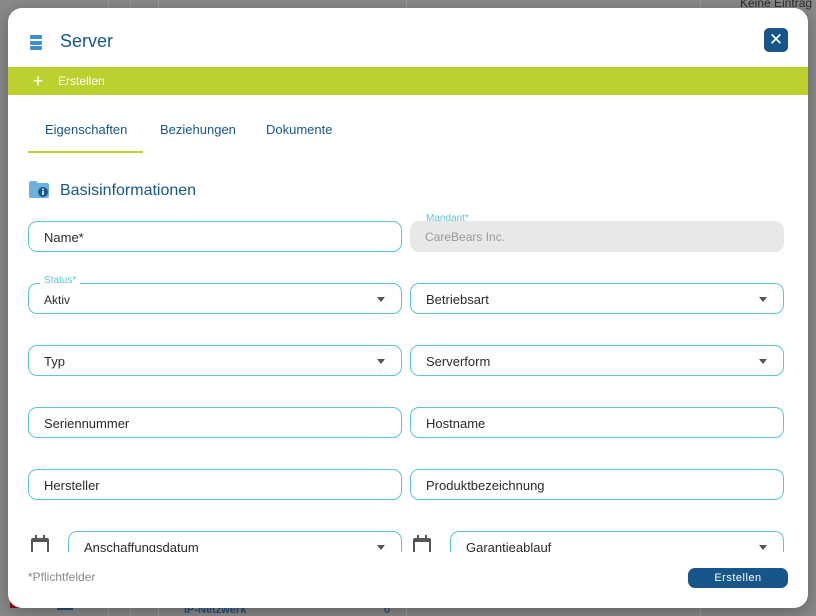 The height and width of the screenshot is (616, 816). I want to click on active-tab-indicator, so click(85, 152).